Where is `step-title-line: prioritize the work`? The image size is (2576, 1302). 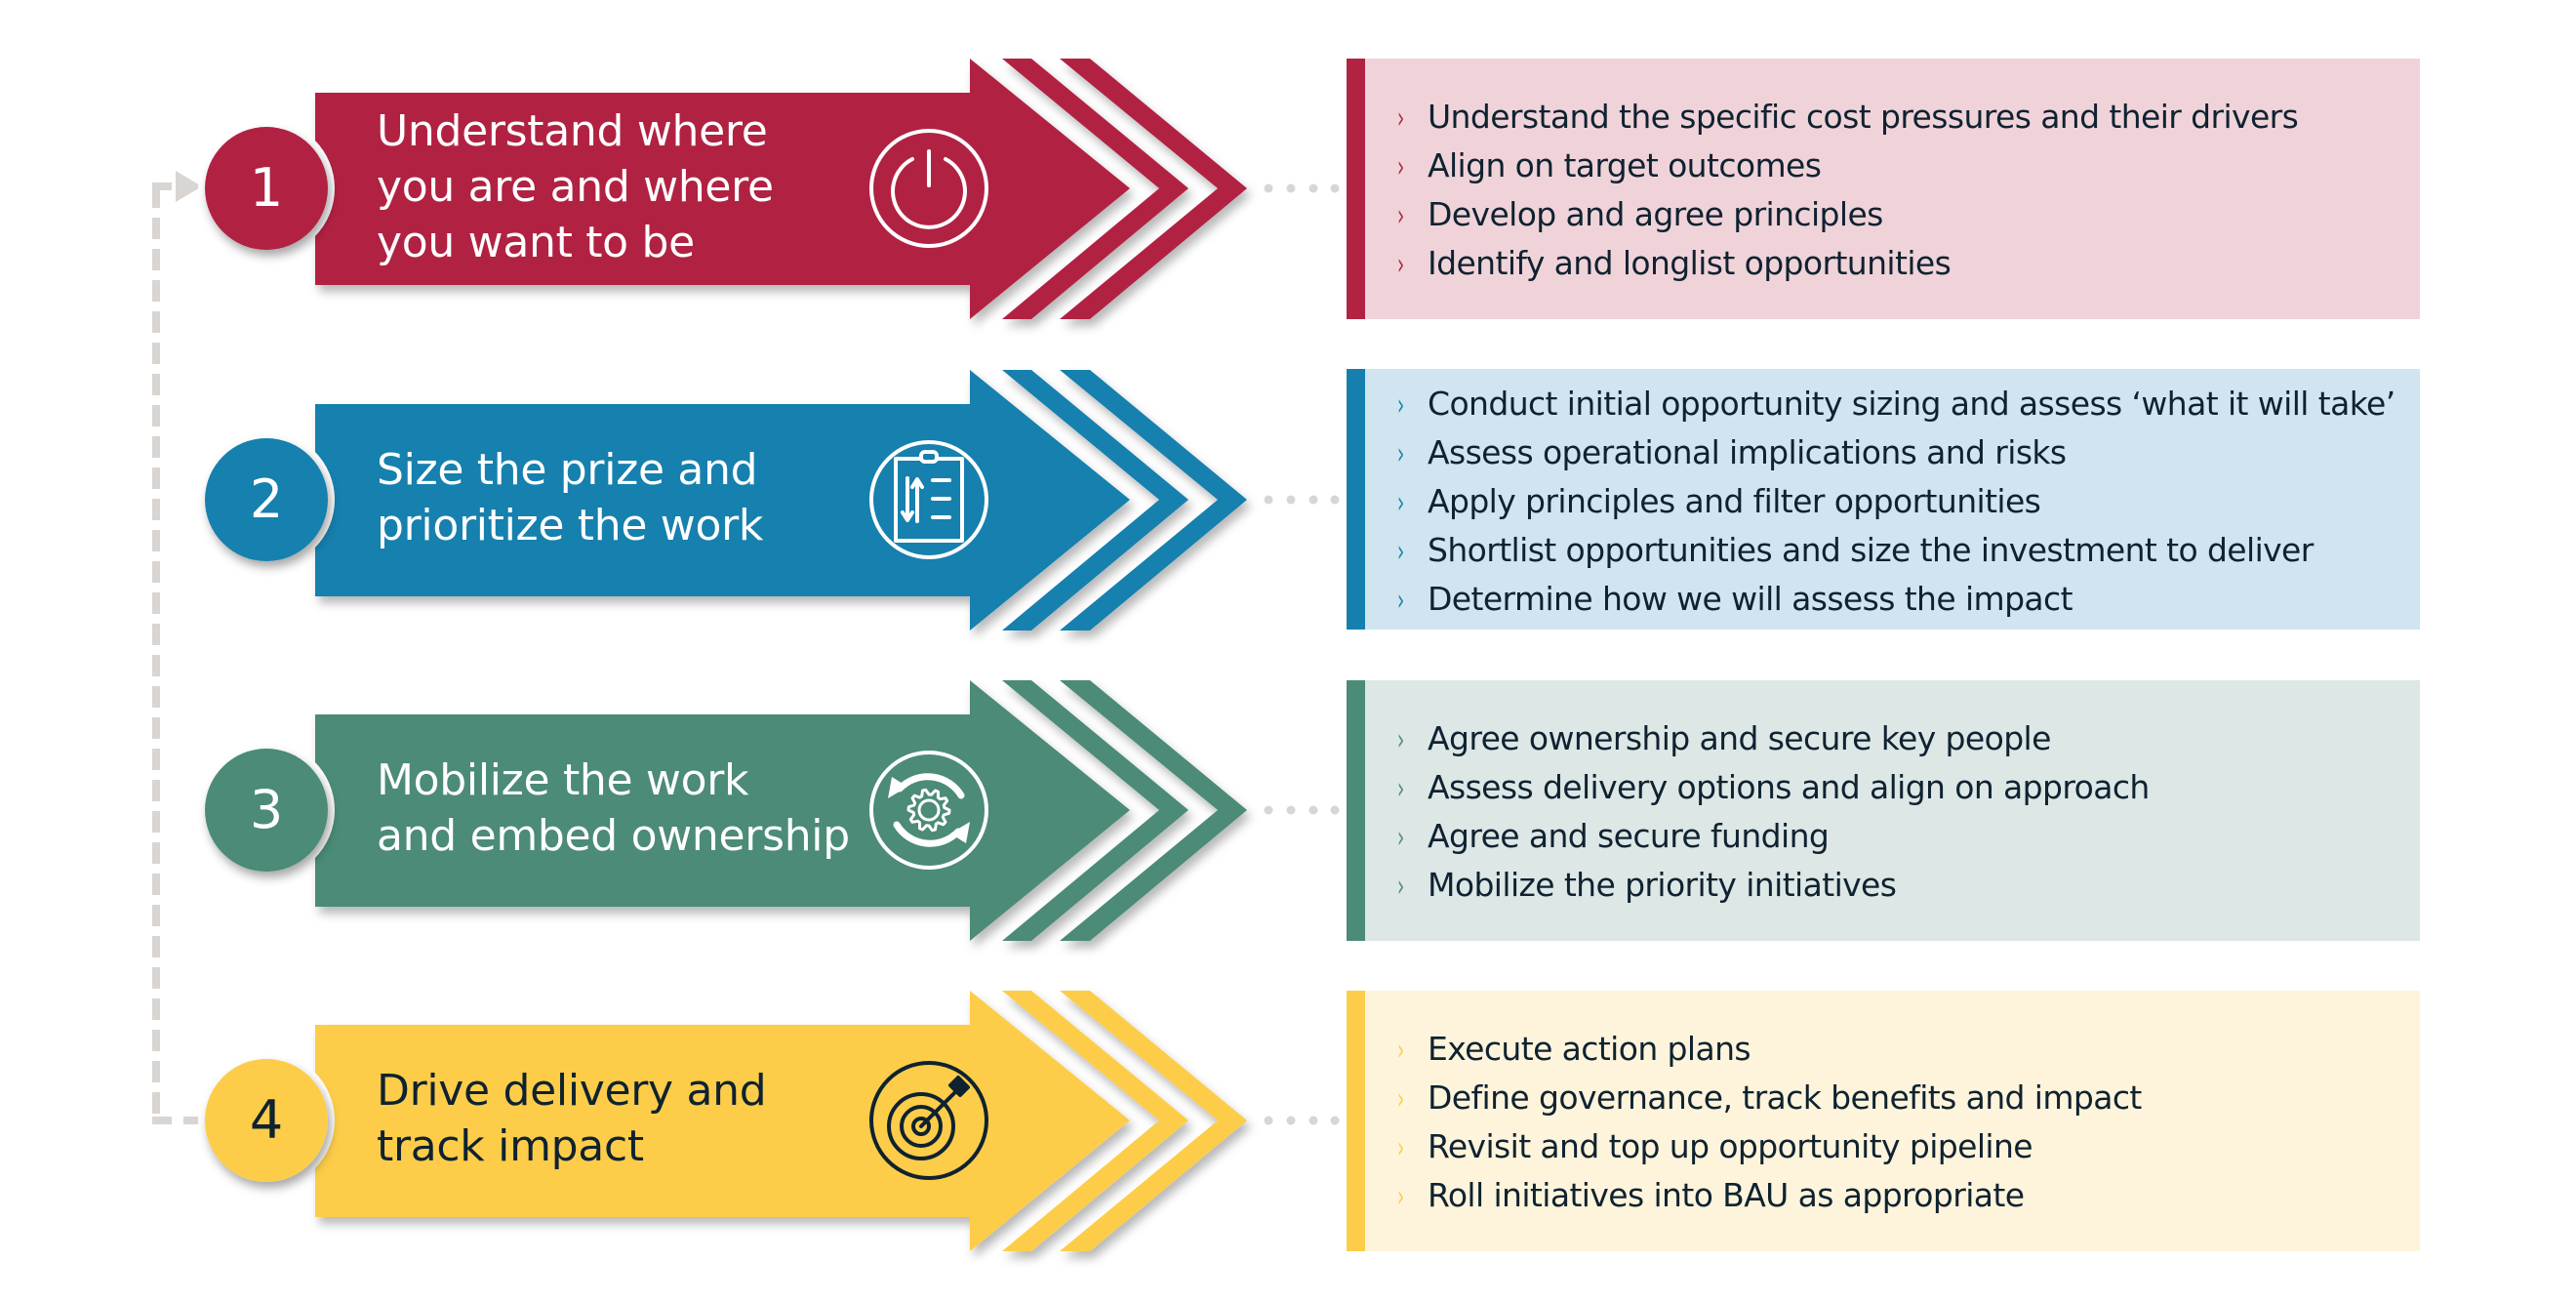 step-title-line: prioritize the work is located at coordinates (570, 525).